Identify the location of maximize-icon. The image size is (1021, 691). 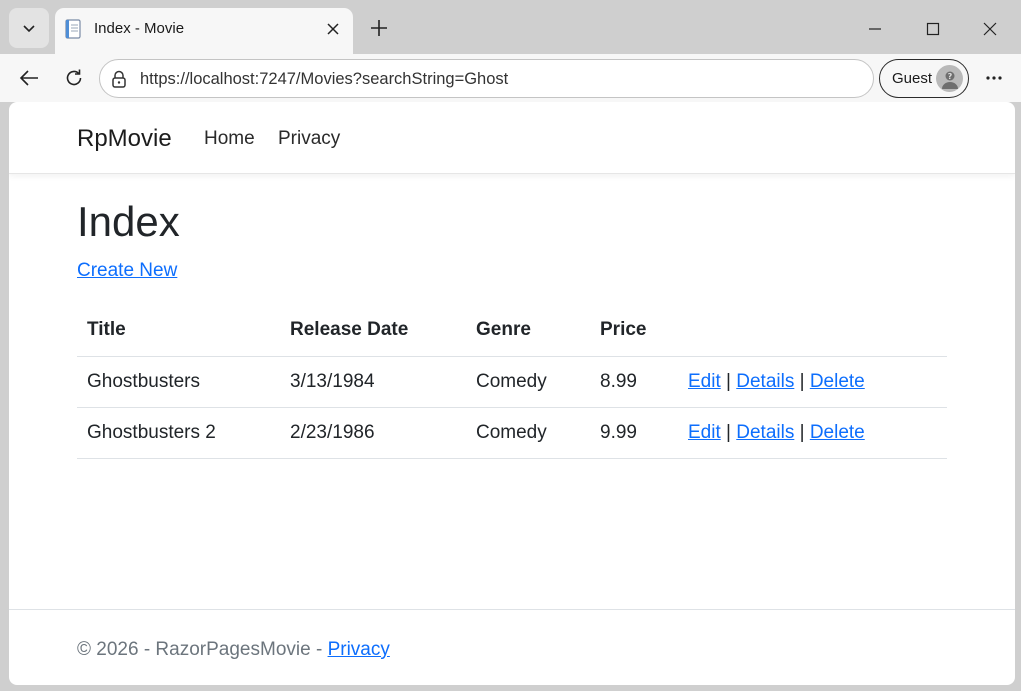
(933, 29).